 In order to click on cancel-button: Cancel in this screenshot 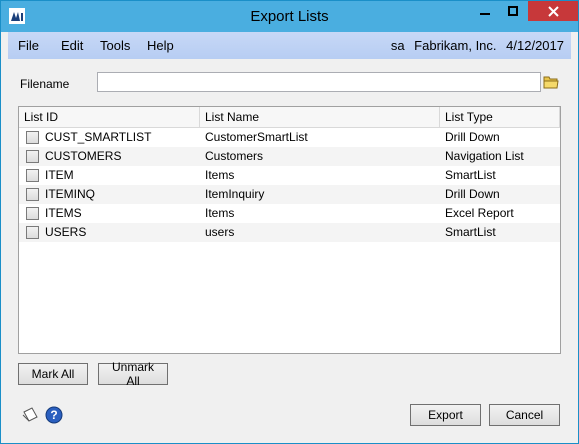, I will do `click(524, 415)`.